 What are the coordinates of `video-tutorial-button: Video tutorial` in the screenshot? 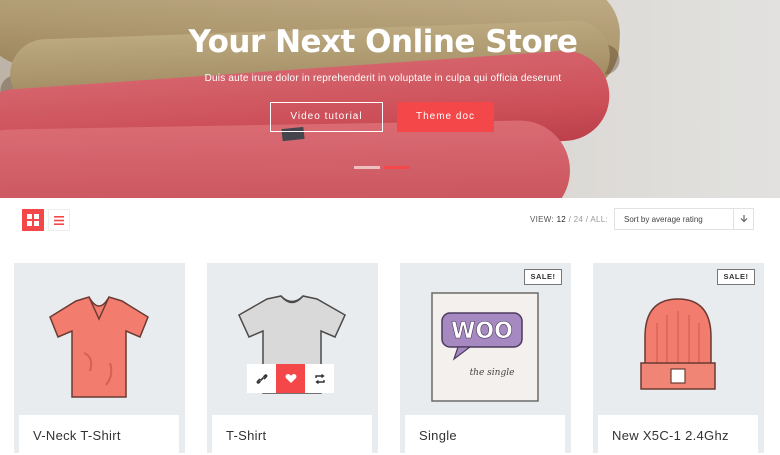 It's located at (326, 117).